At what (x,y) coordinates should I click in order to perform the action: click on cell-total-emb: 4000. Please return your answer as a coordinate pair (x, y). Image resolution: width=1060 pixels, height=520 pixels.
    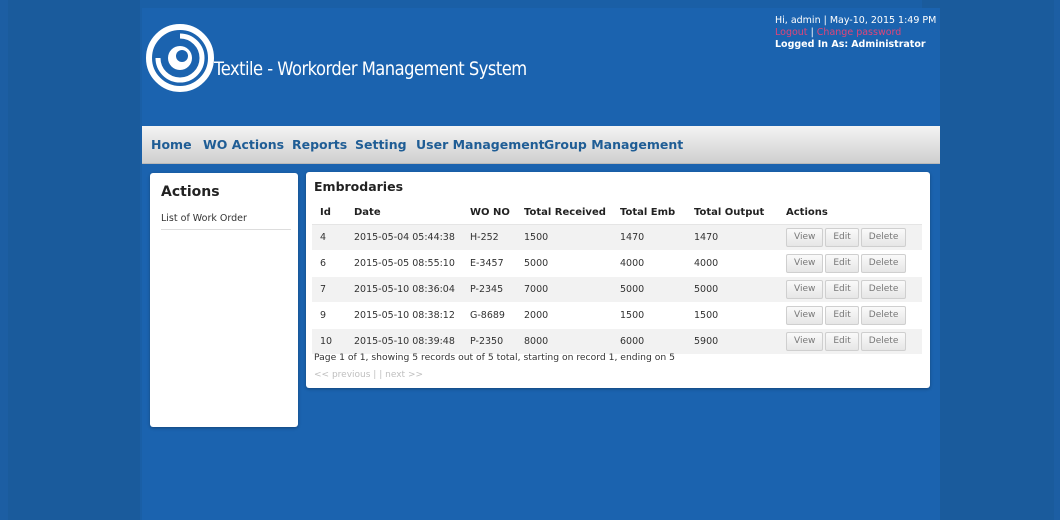
    Looking at the image, I should click on (649, 263).